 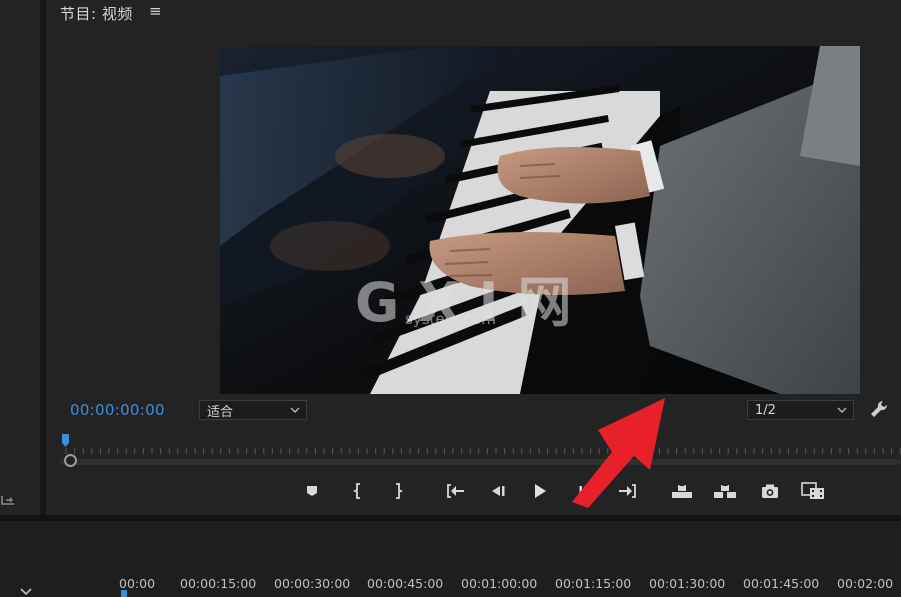 I want to click on go-to-in-button, so click(x=455, y=491).